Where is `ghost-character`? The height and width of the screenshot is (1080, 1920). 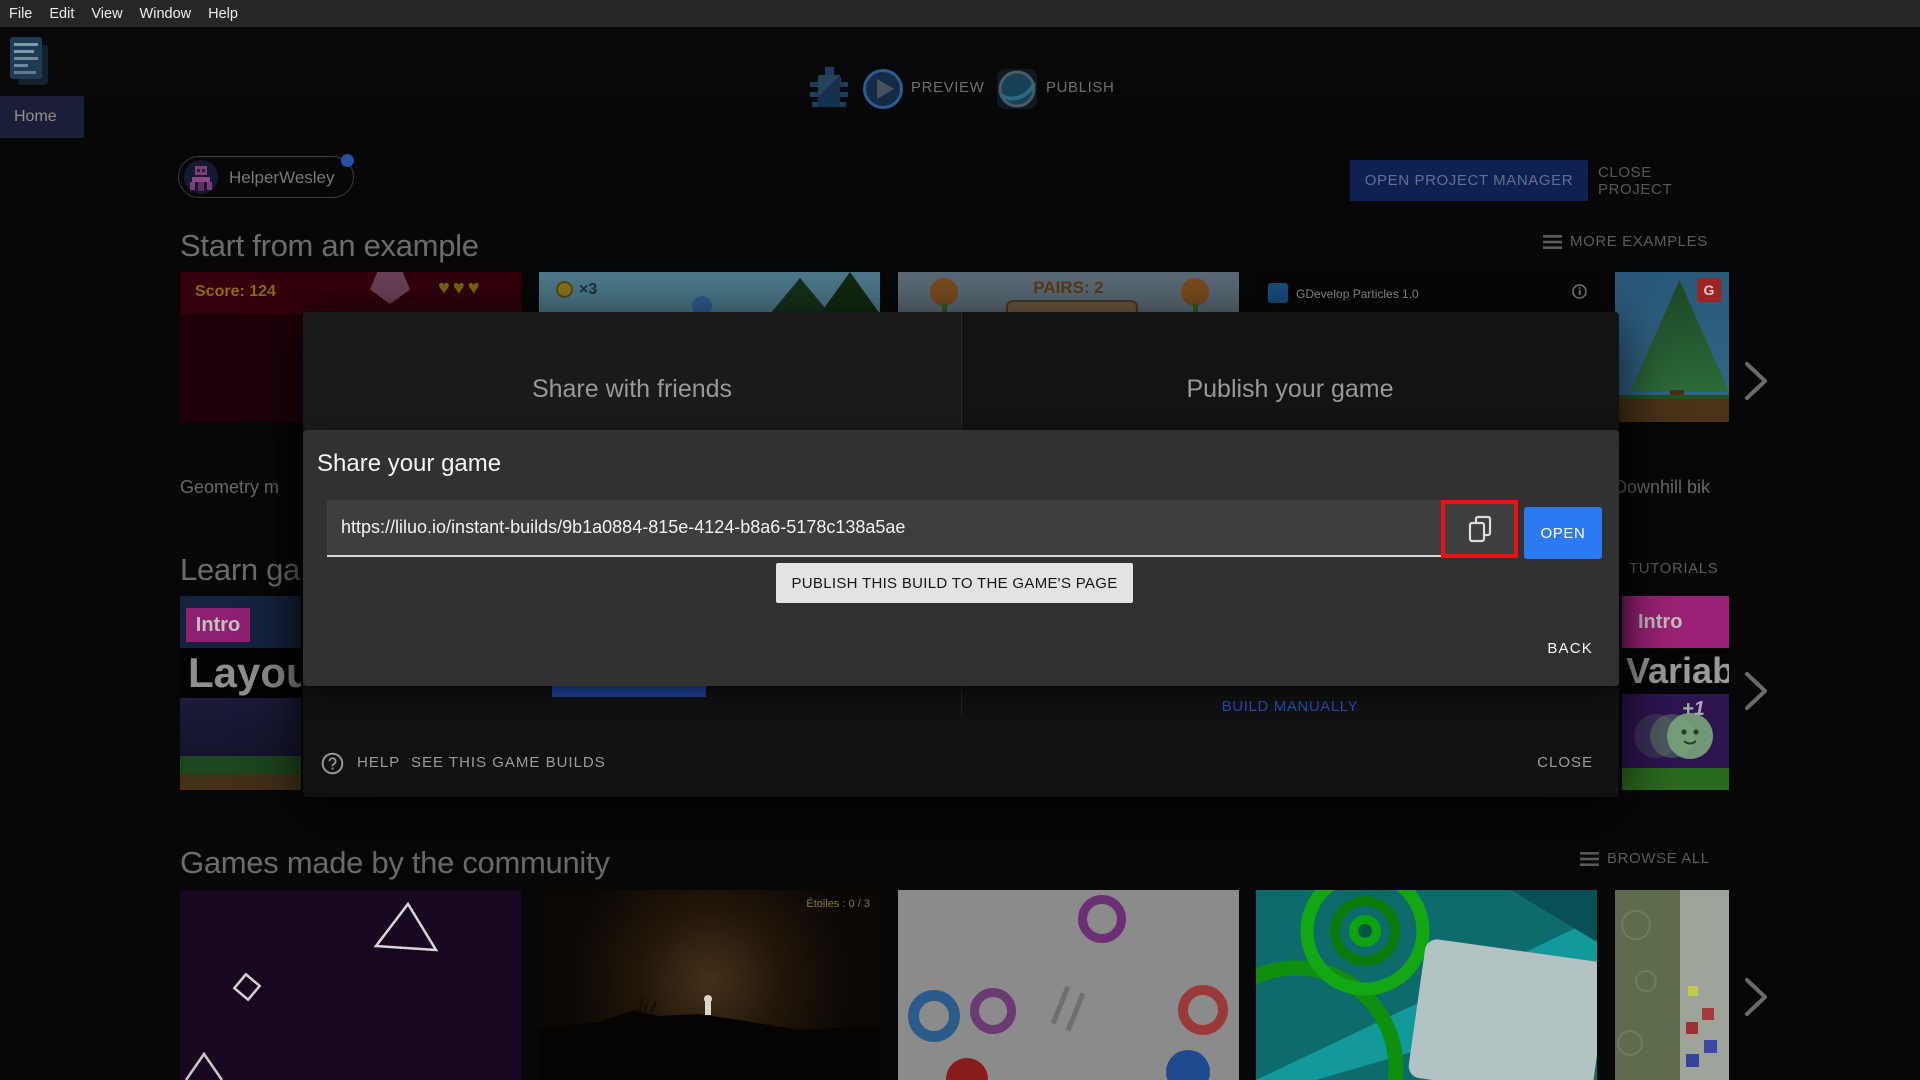
ghost-character is located at coordinates (1673, 736).